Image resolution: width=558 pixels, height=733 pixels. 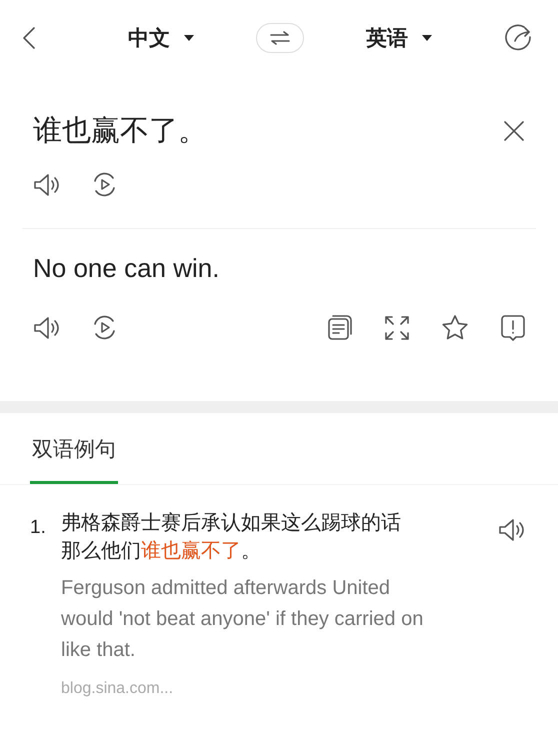 What do you see at coordinates (514, 131) in the screenshot?
I see `close-icon` at bounding box center [514, 131].